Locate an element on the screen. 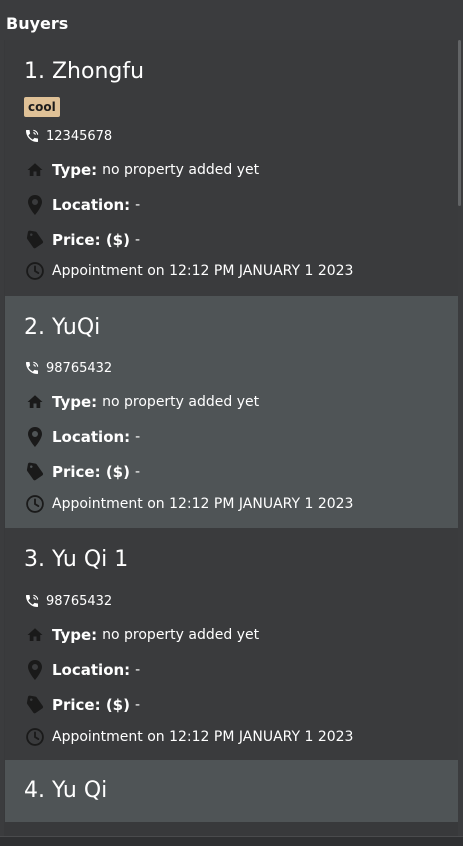 This screenshot has width=463, height=846. buyer-name: 1. Zhongfu is located at coordinates (84, 71).